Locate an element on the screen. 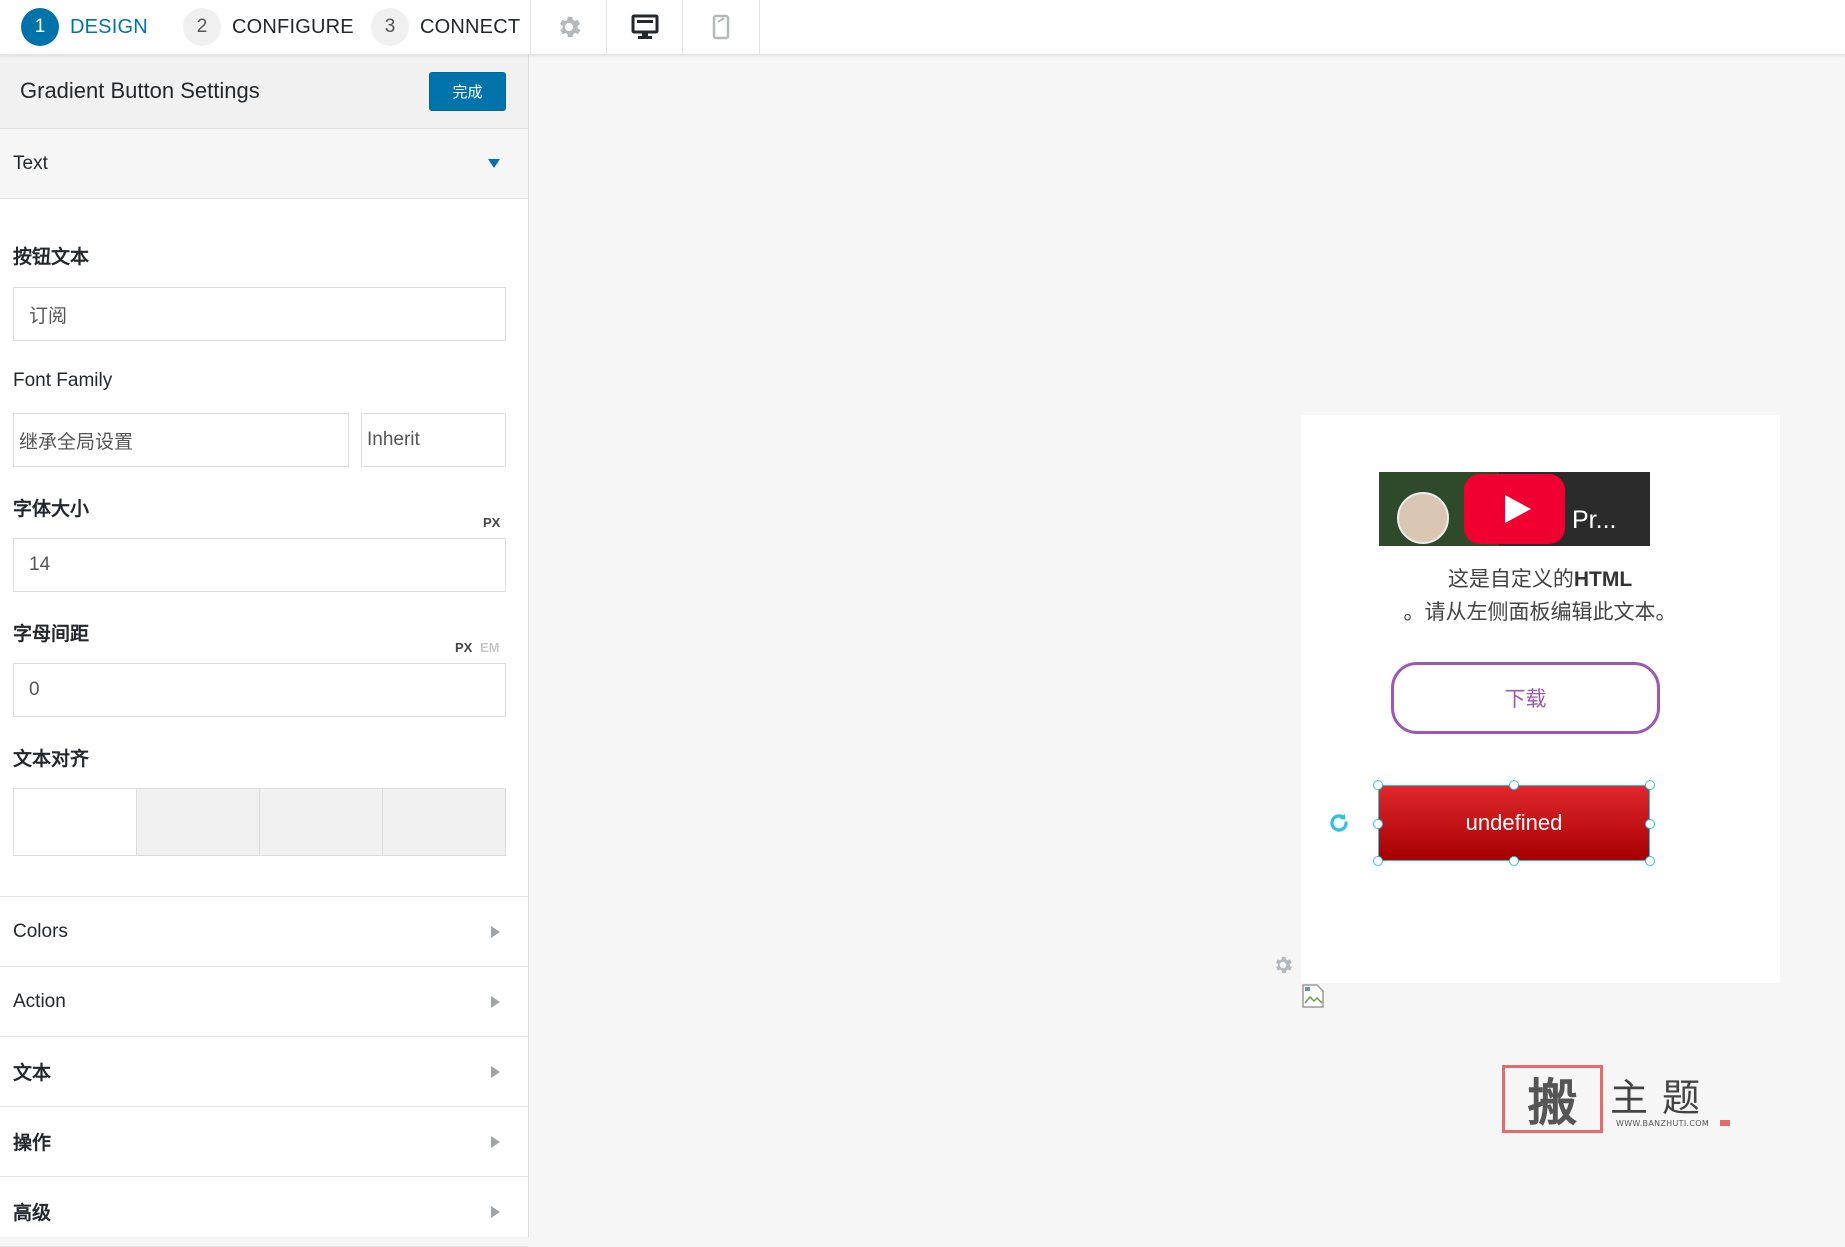 The width and height of the screenshot is (1845, 1247). play-icon is located at coordinates (1517, 509).